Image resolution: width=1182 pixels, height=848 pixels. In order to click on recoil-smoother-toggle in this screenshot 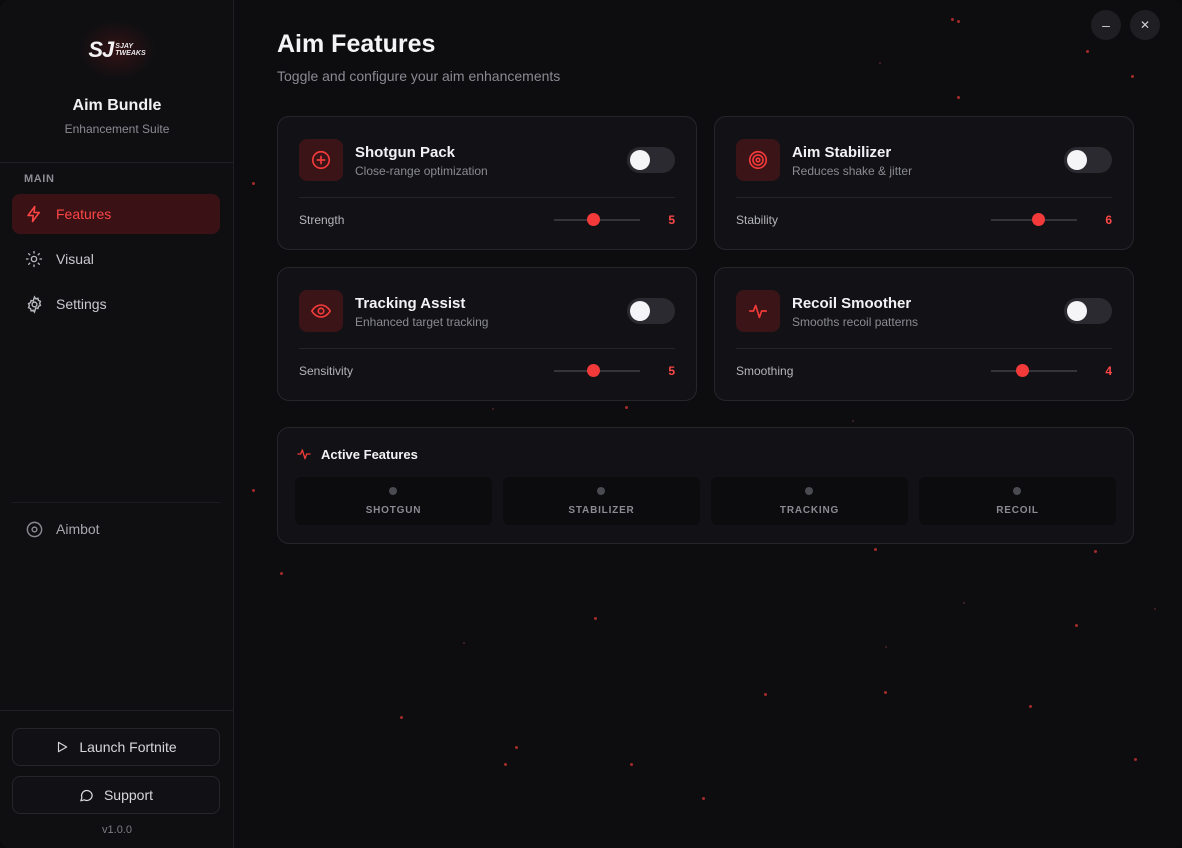, I will do `click(1088, 311)`.